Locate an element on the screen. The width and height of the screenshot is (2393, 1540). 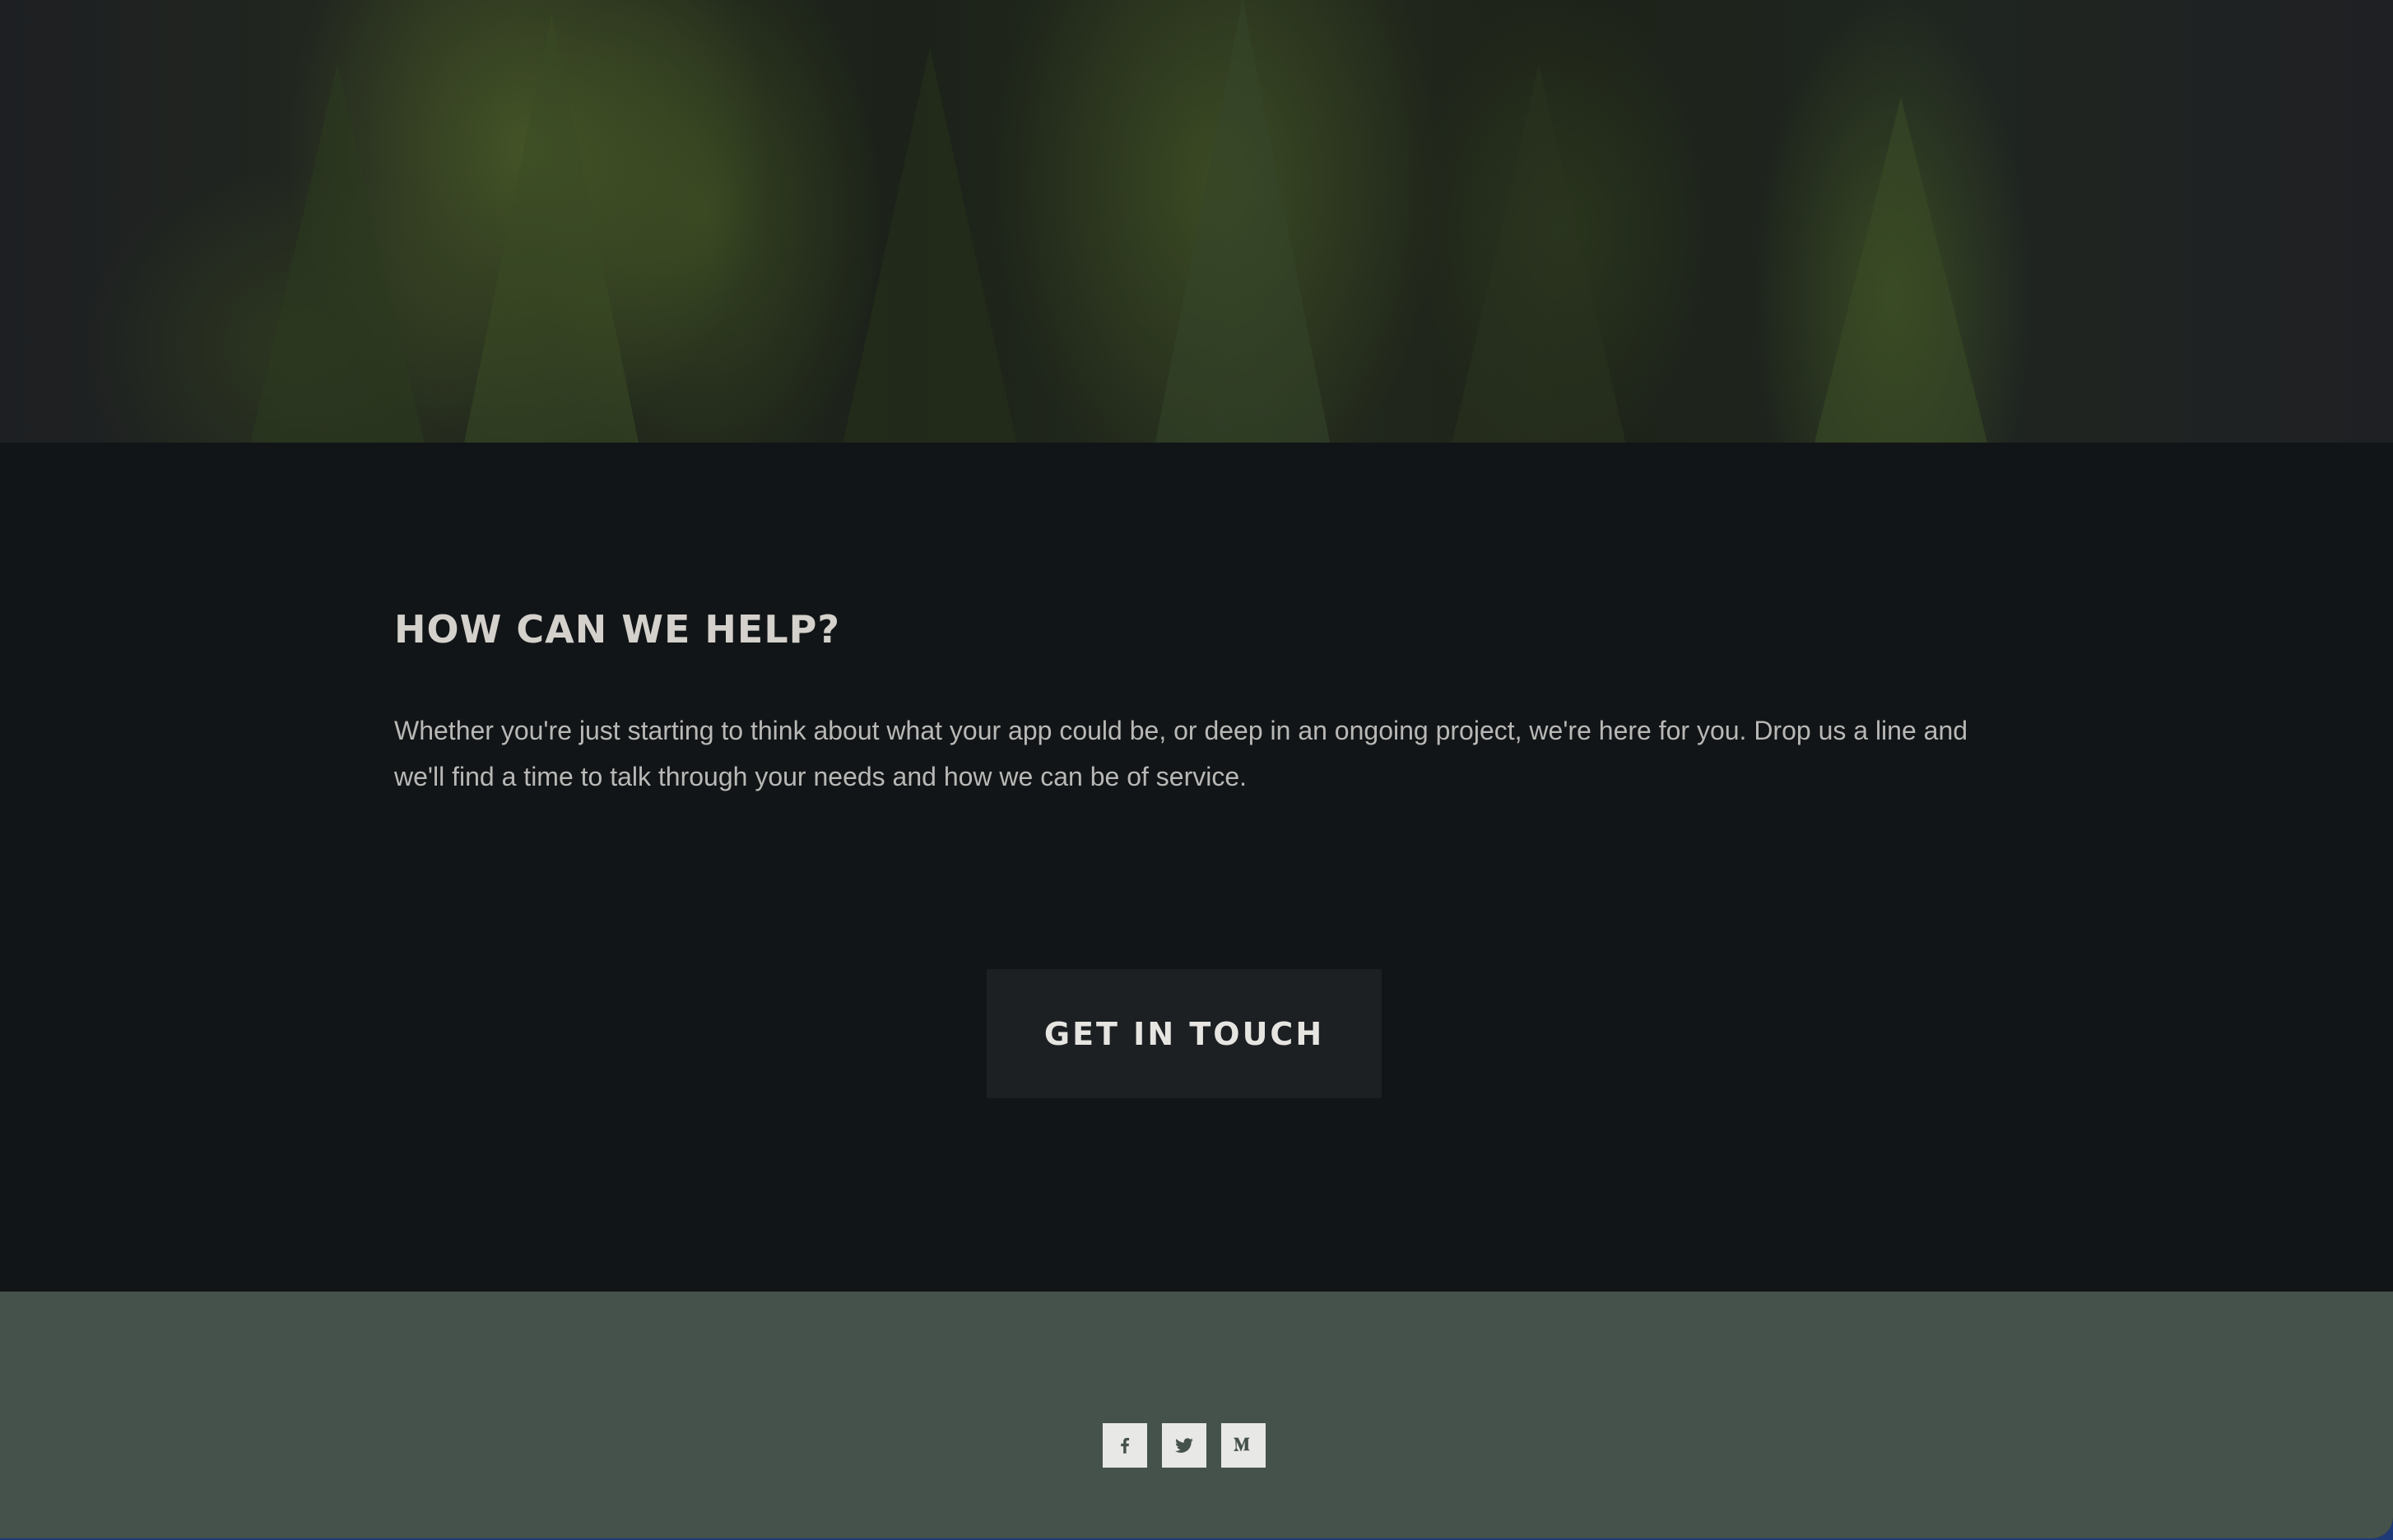
twitter-icon is located at coordinates (1184, 1445).